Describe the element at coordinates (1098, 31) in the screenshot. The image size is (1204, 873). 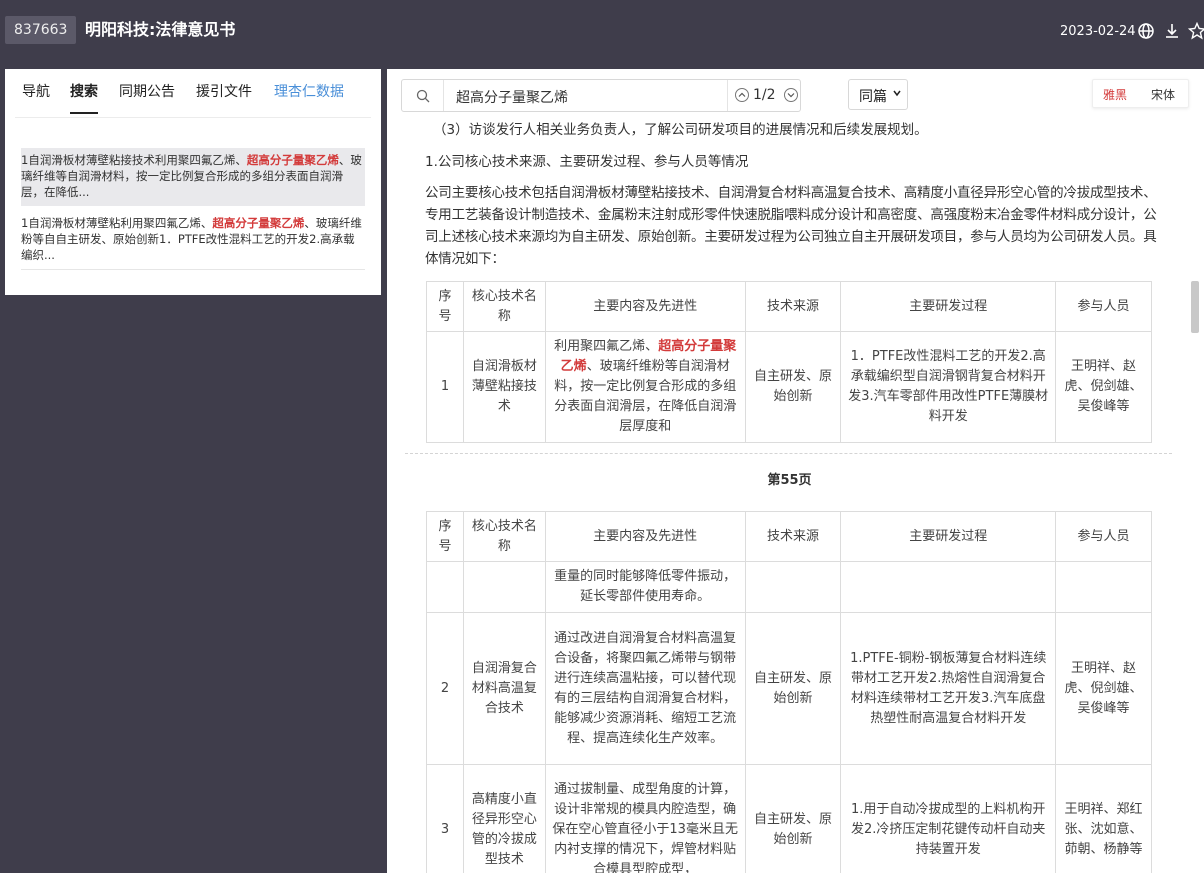
I see `document-date: 2023-02-24` at that location.